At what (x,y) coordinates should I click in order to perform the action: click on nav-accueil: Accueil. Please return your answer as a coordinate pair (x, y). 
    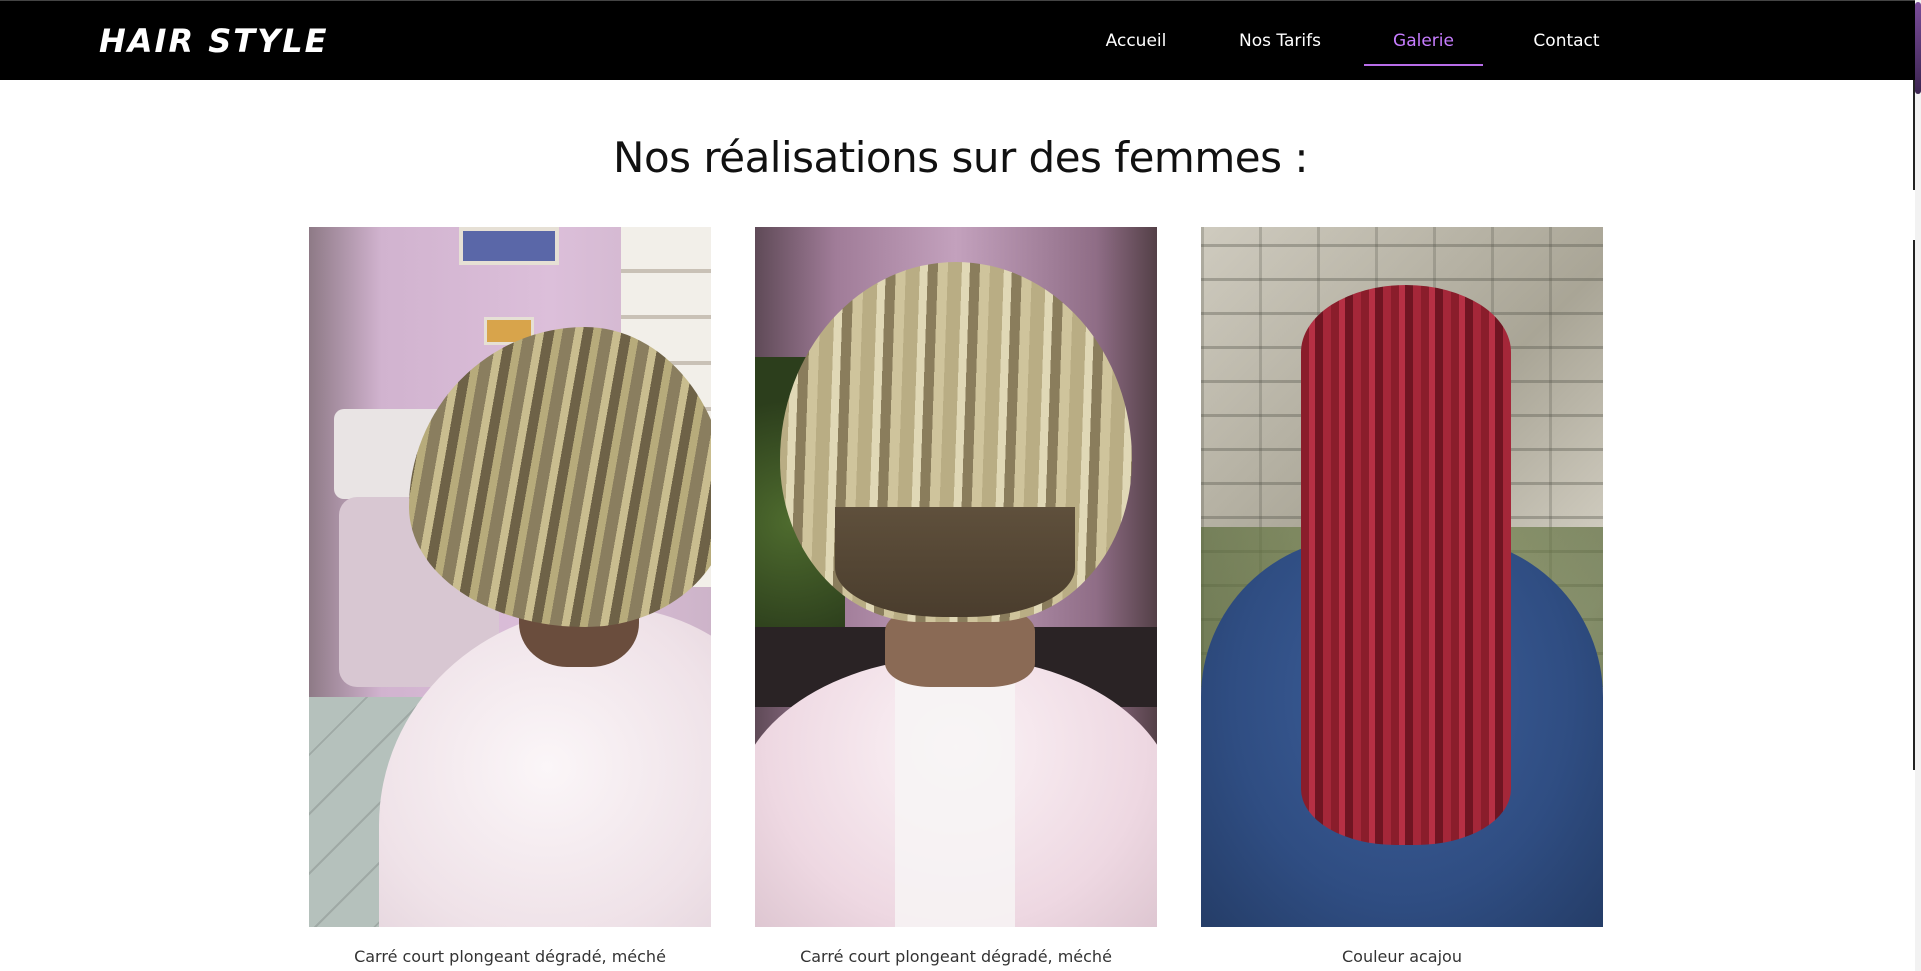
    Looking at the image, I should click on (1136, 41).